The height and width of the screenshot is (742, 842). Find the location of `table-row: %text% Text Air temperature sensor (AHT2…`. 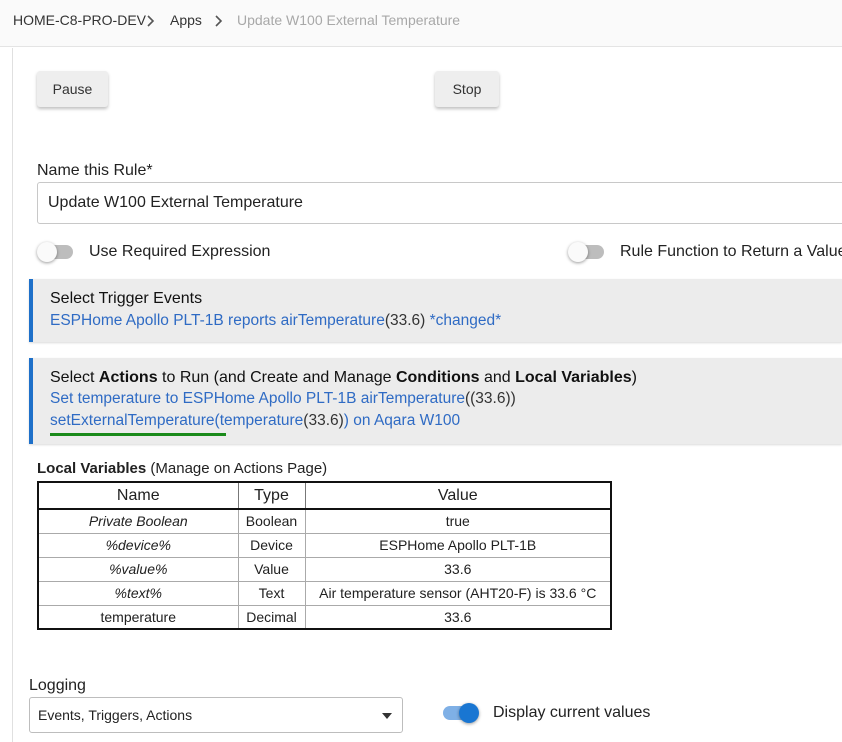

table-row: %text% Text Air temperature sensor (AHT2… is located at coordinates (324, 593).